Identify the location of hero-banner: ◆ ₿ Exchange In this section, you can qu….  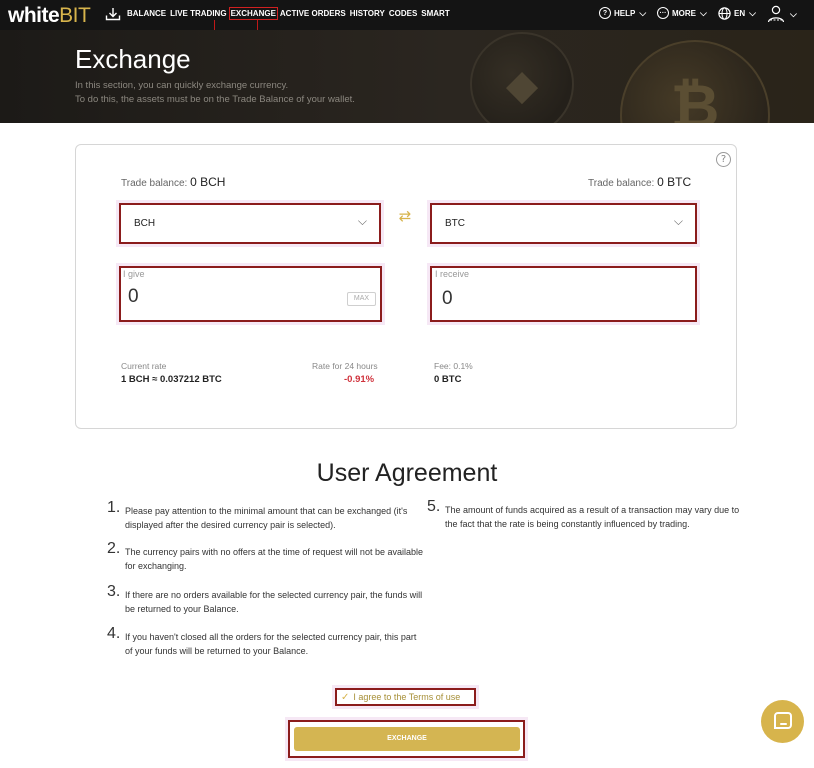
(407, 76).